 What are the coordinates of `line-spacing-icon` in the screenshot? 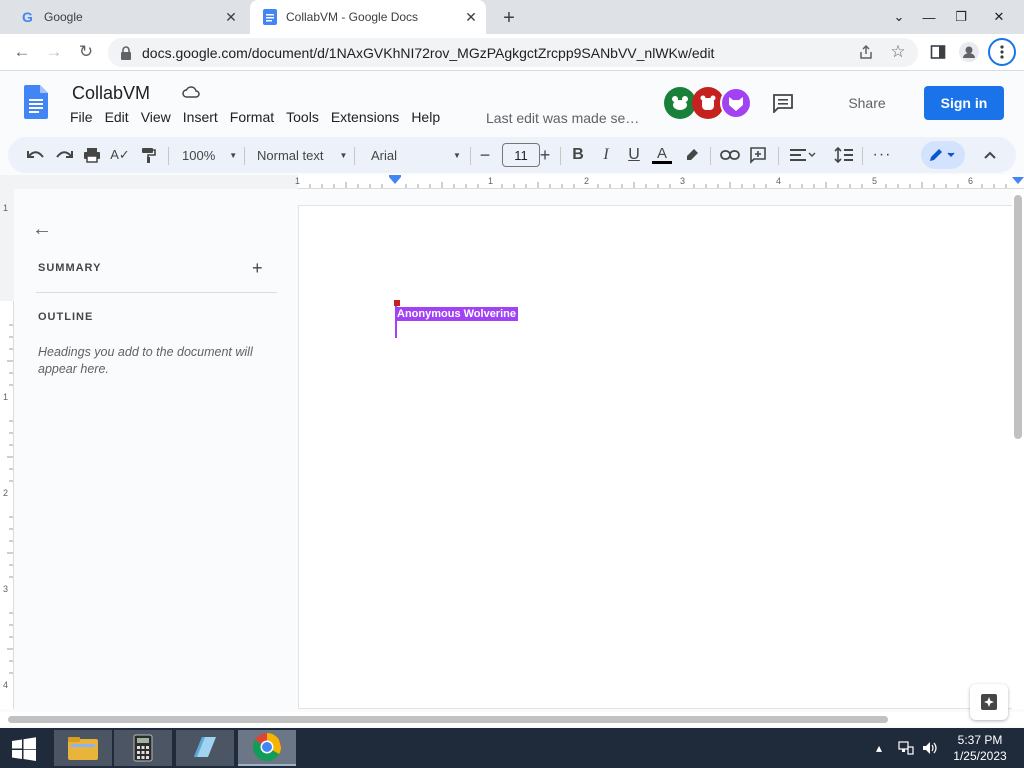 It's located at (844, 155).